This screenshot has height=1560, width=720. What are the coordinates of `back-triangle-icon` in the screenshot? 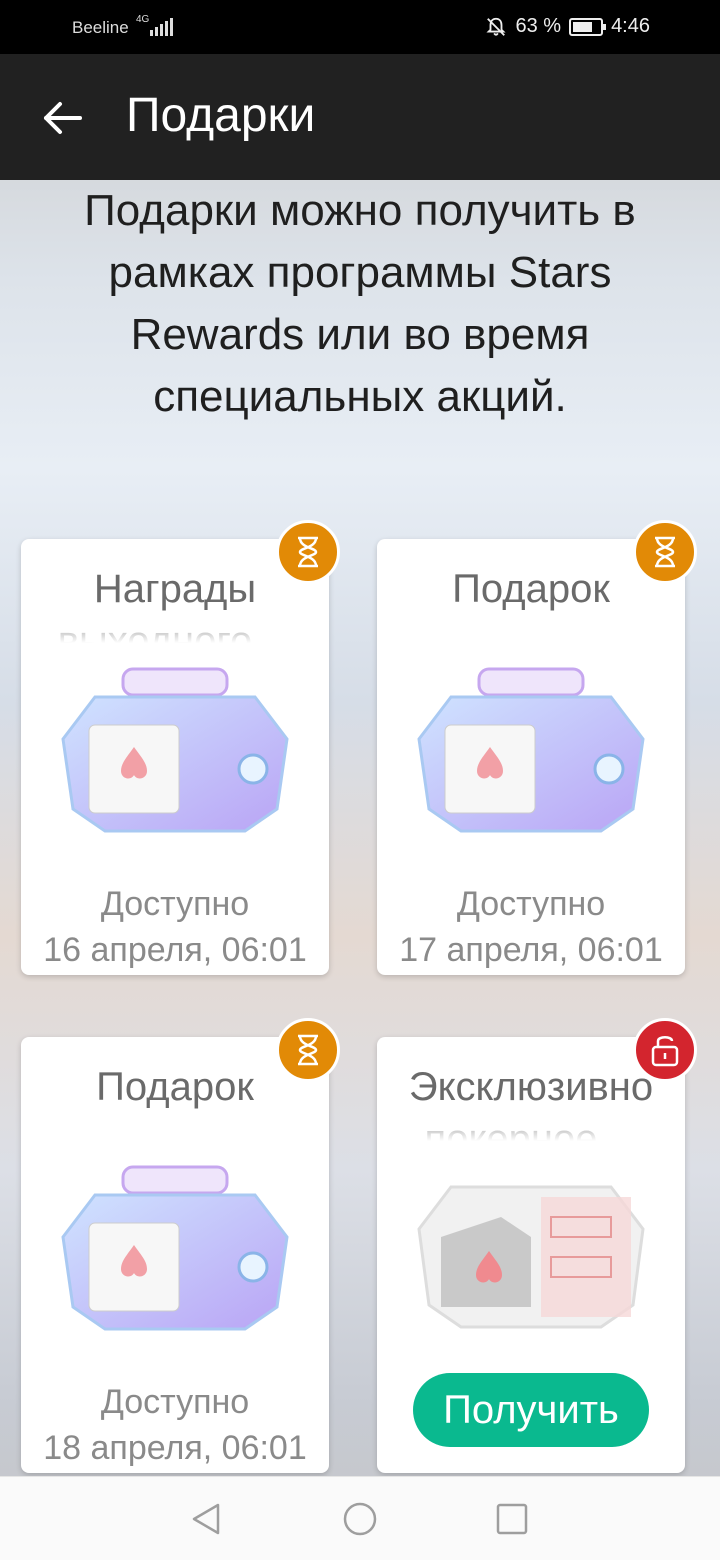 It's located at (206, 1519).